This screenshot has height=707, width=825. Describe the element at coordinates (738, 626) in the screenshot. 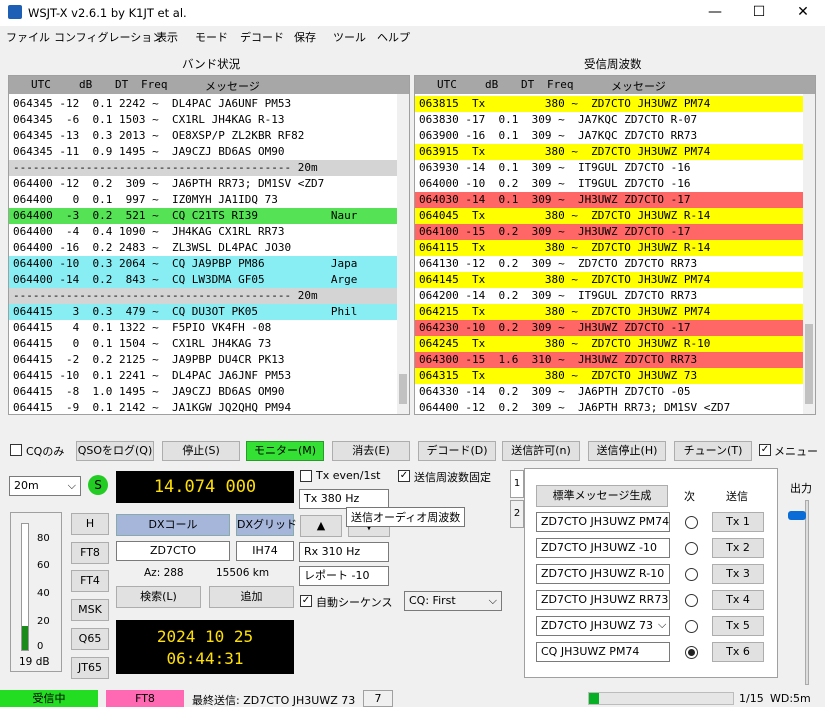

I see `tx5-button: Tx 5` at that location.